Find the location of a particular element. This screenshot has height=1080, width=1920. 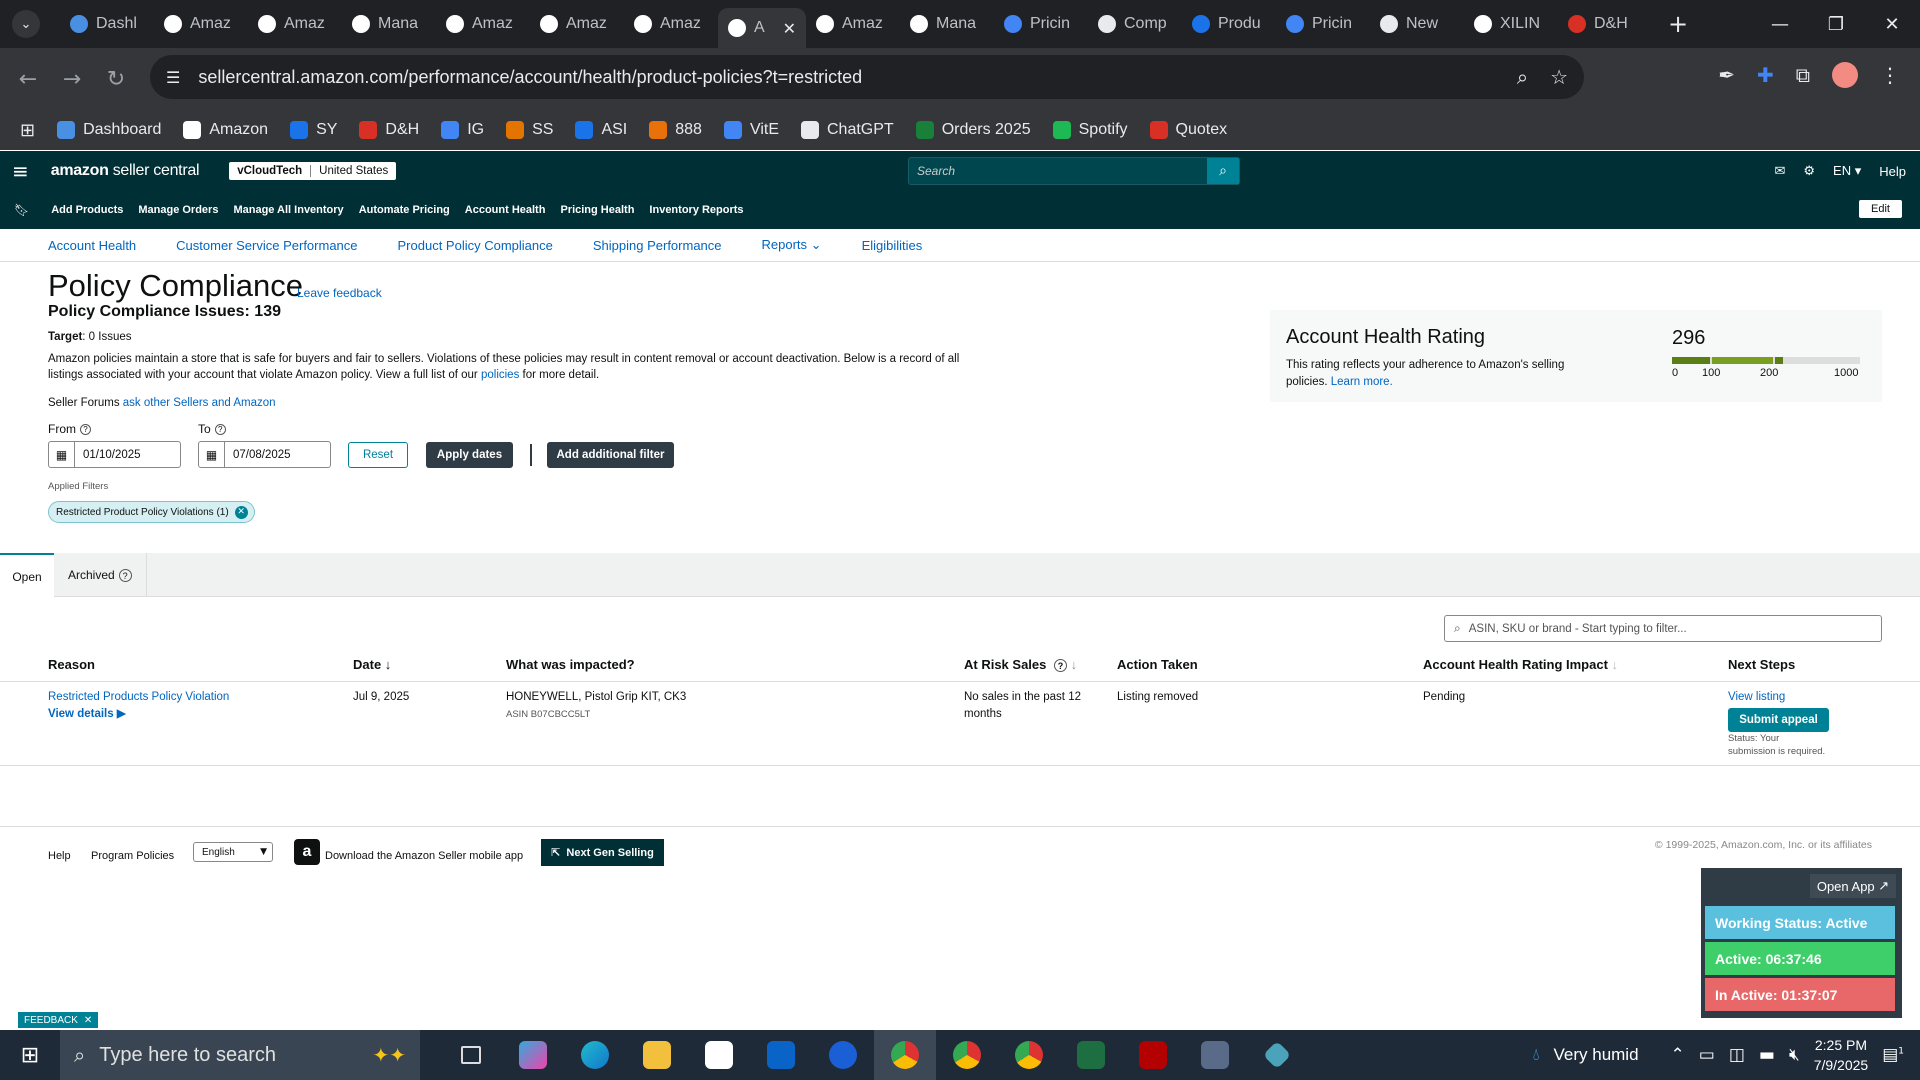

bookmark-item: 888 is located at coordinates (675, 130).